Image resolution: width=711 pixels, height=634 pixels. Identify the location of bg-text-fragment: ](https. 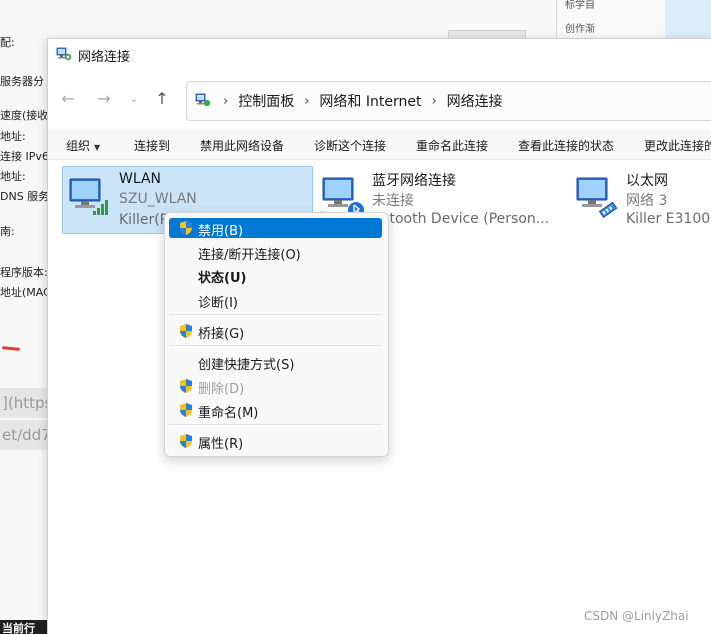
(27, 403).